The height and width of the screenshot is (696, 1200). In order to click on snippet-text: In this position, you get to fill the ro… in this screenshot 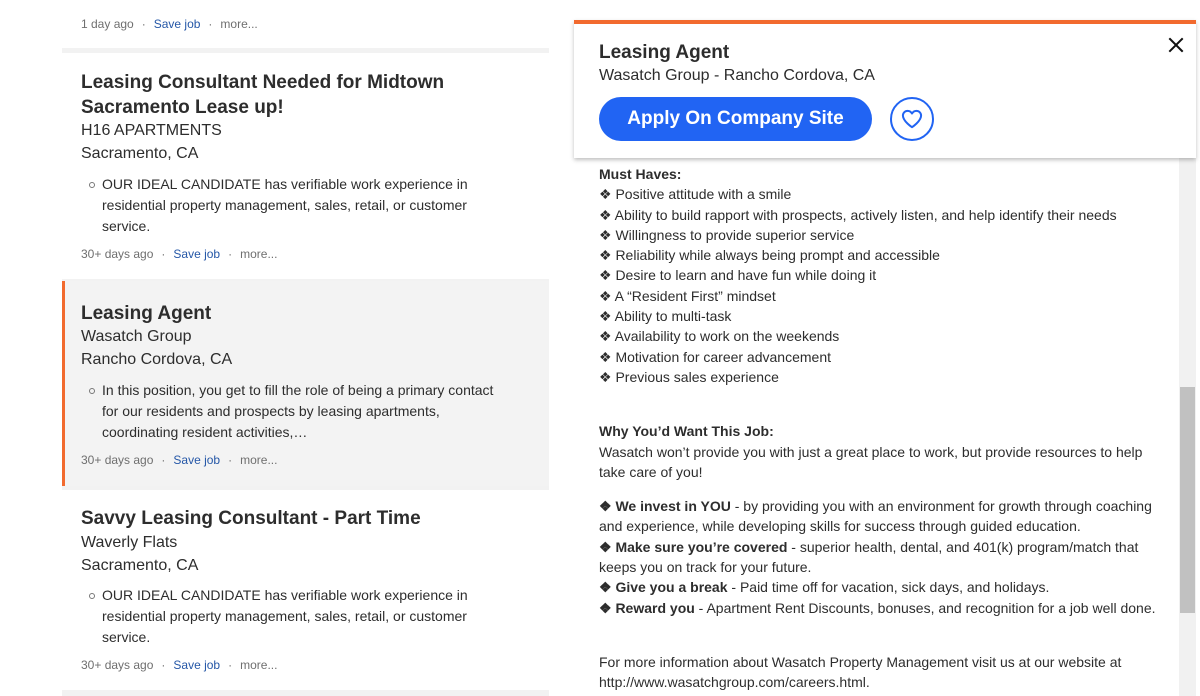, I will do `click(298, 411)`.